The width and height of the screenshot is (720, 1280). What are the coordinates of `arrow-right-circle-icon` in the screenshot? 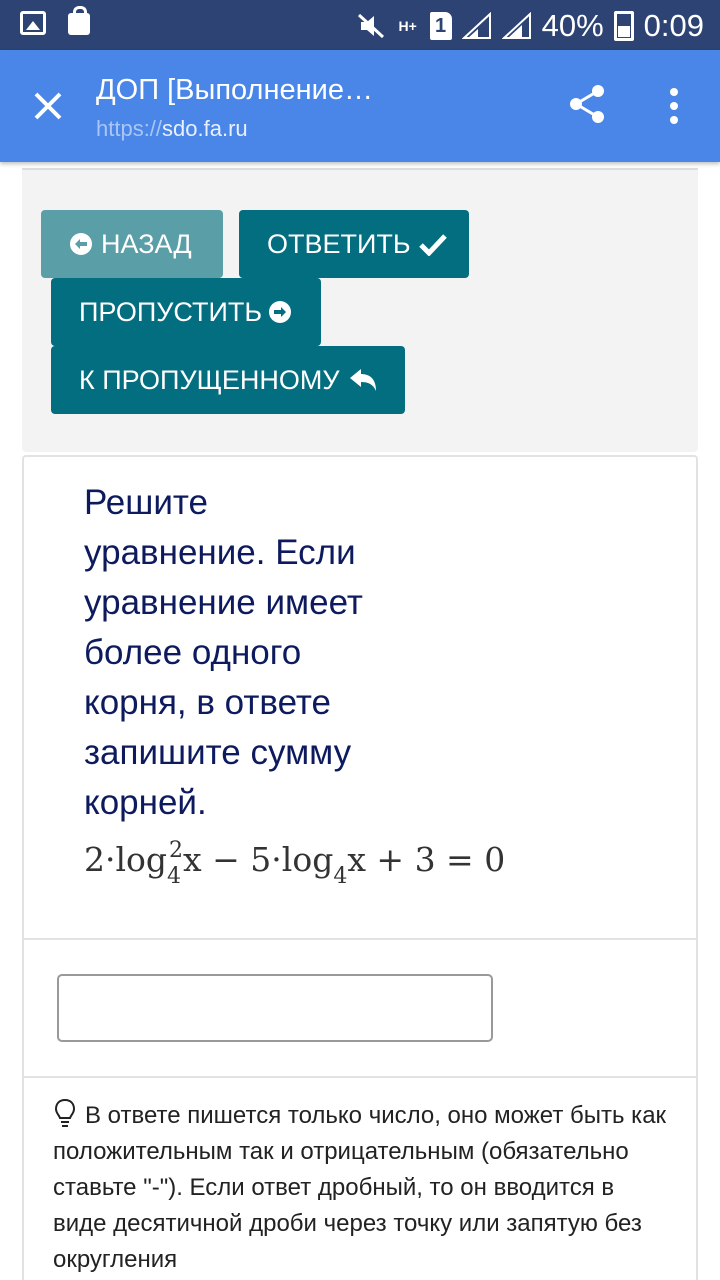 It's located at (280, 312).